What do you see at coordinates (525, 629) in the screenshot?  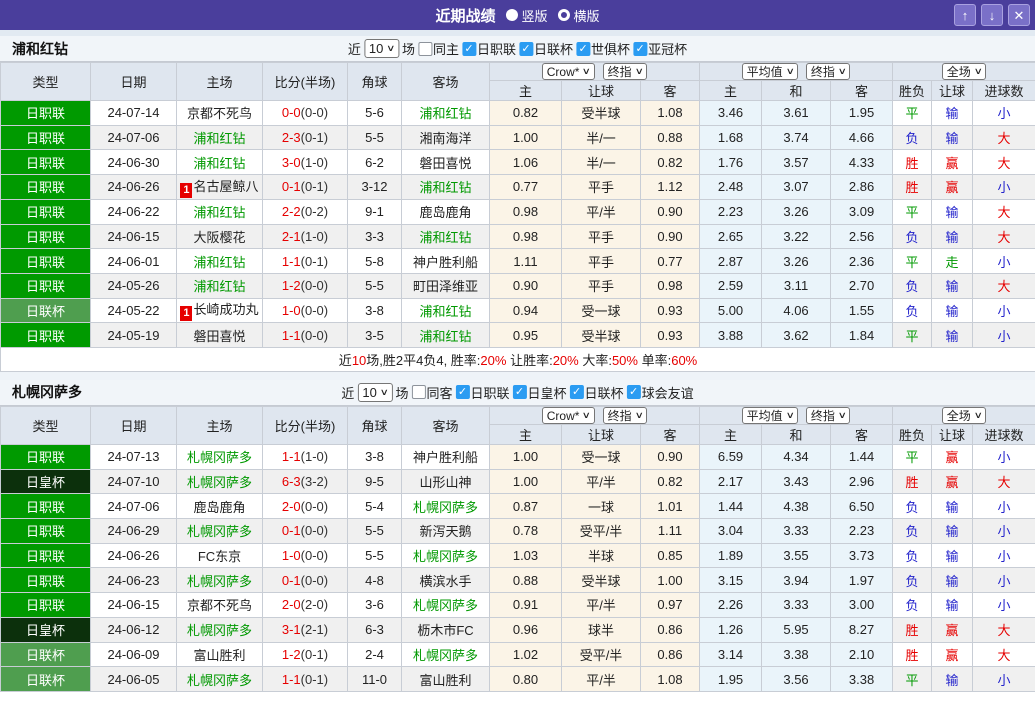 I see `handicap-home-odds: 0.96` at bounding box center [525, 629].